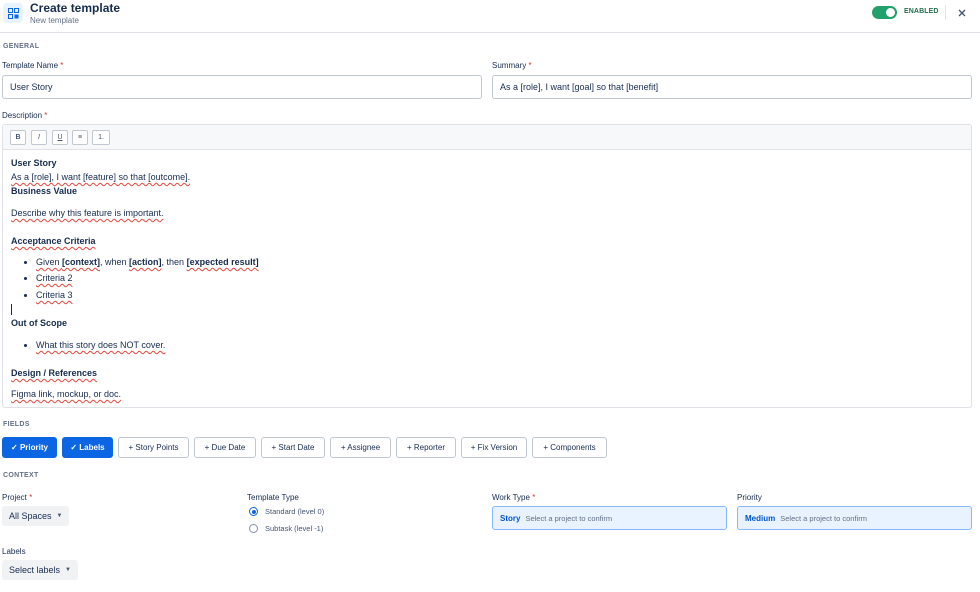 This screenshot has height=592, width=980. Describe the element at coordinates (101, 345) in the screenshot. I see `line-out-of-scope: What this story does NOT cover.` at that location.